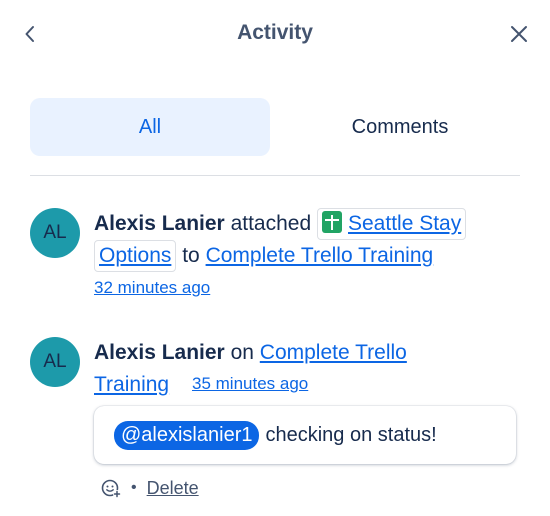 The width and height of the screenshot is (550, 516). I want to click on activity-action: on, so click(242, 352).